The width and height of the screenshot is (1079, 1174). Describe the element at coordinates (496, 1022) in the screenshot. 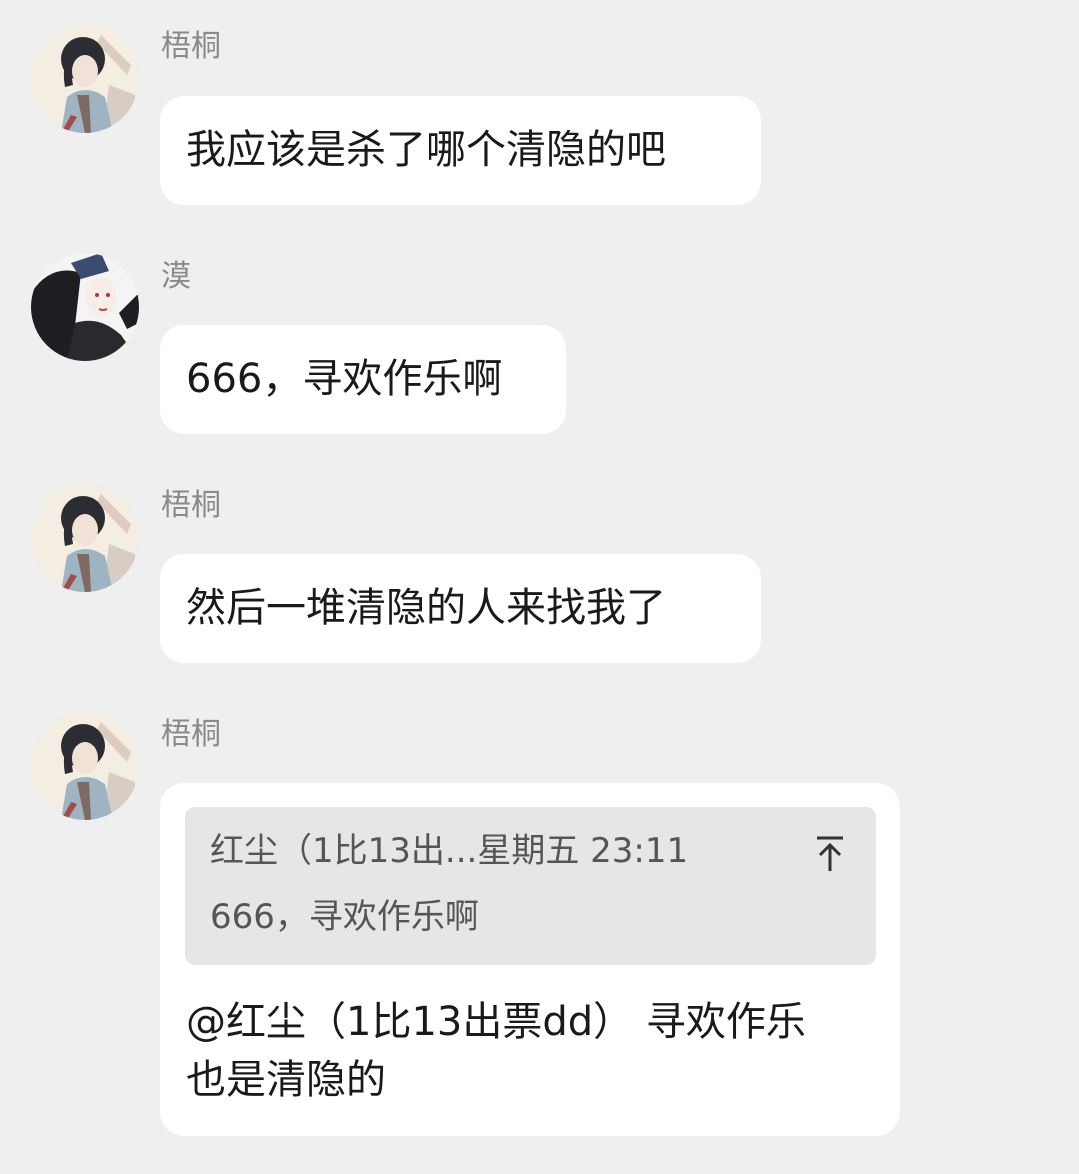

I see `message-text-line: @红尘（1比13出票dd） 寻欢作乐` at that location.